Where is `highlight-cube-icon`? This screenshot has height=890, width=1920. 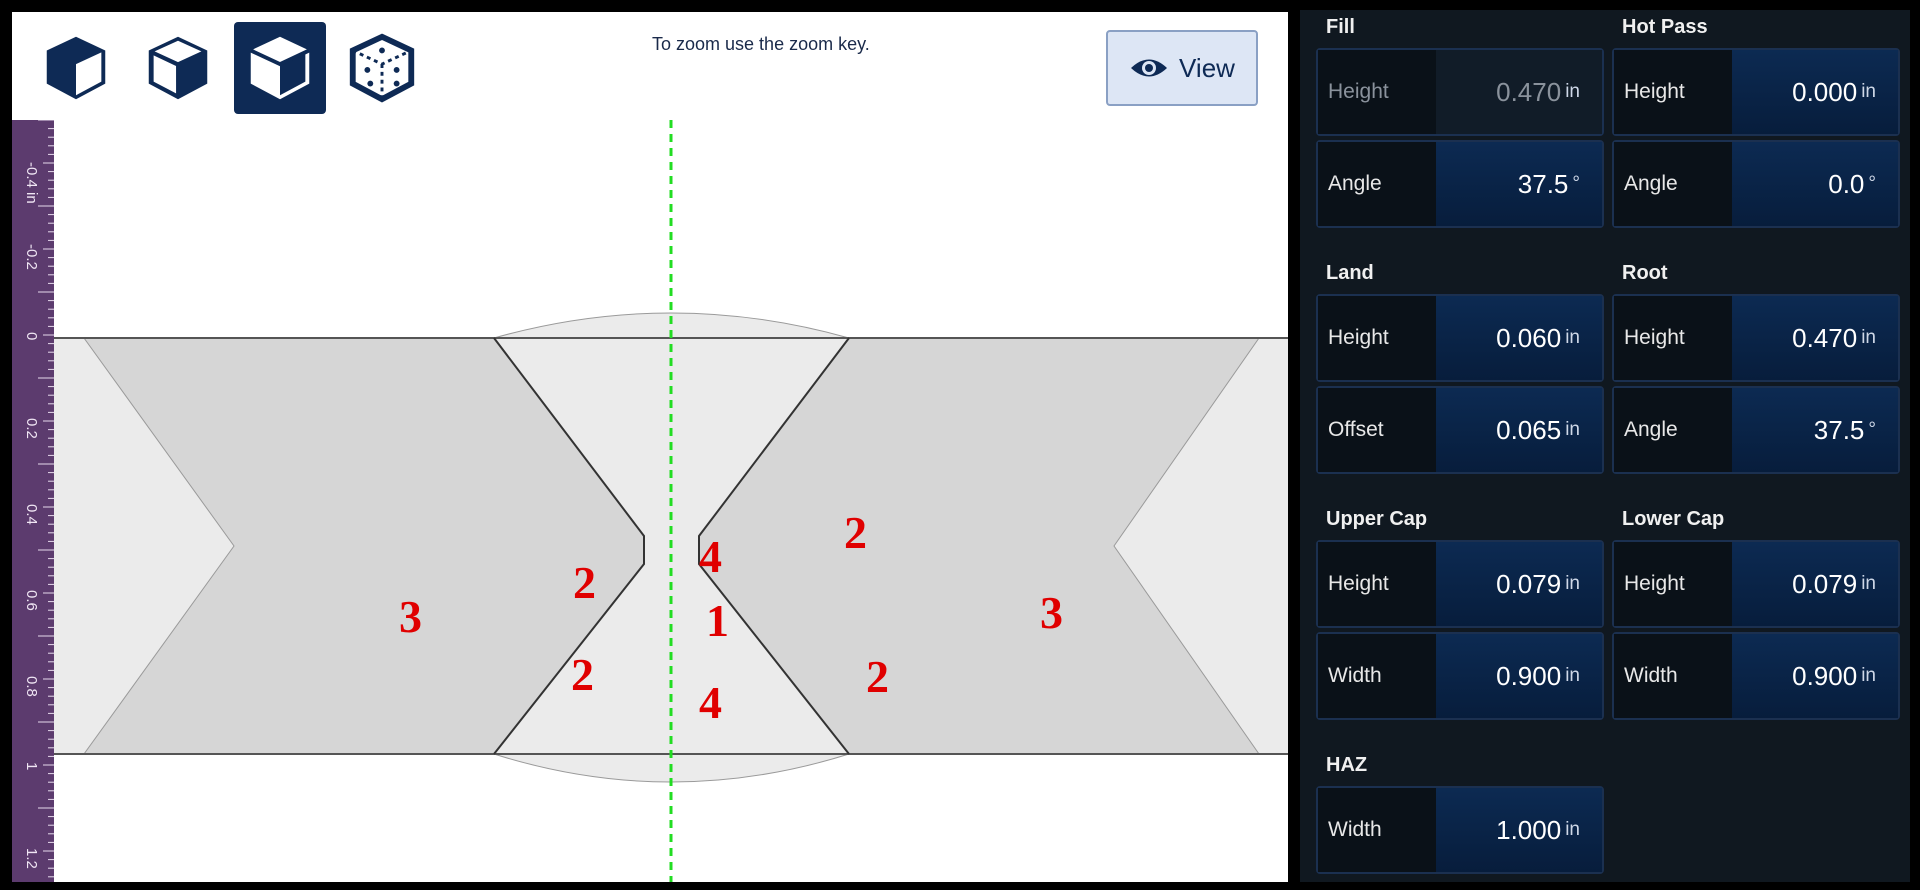 highlight-cube-icon is located at coordinates (280, 68).